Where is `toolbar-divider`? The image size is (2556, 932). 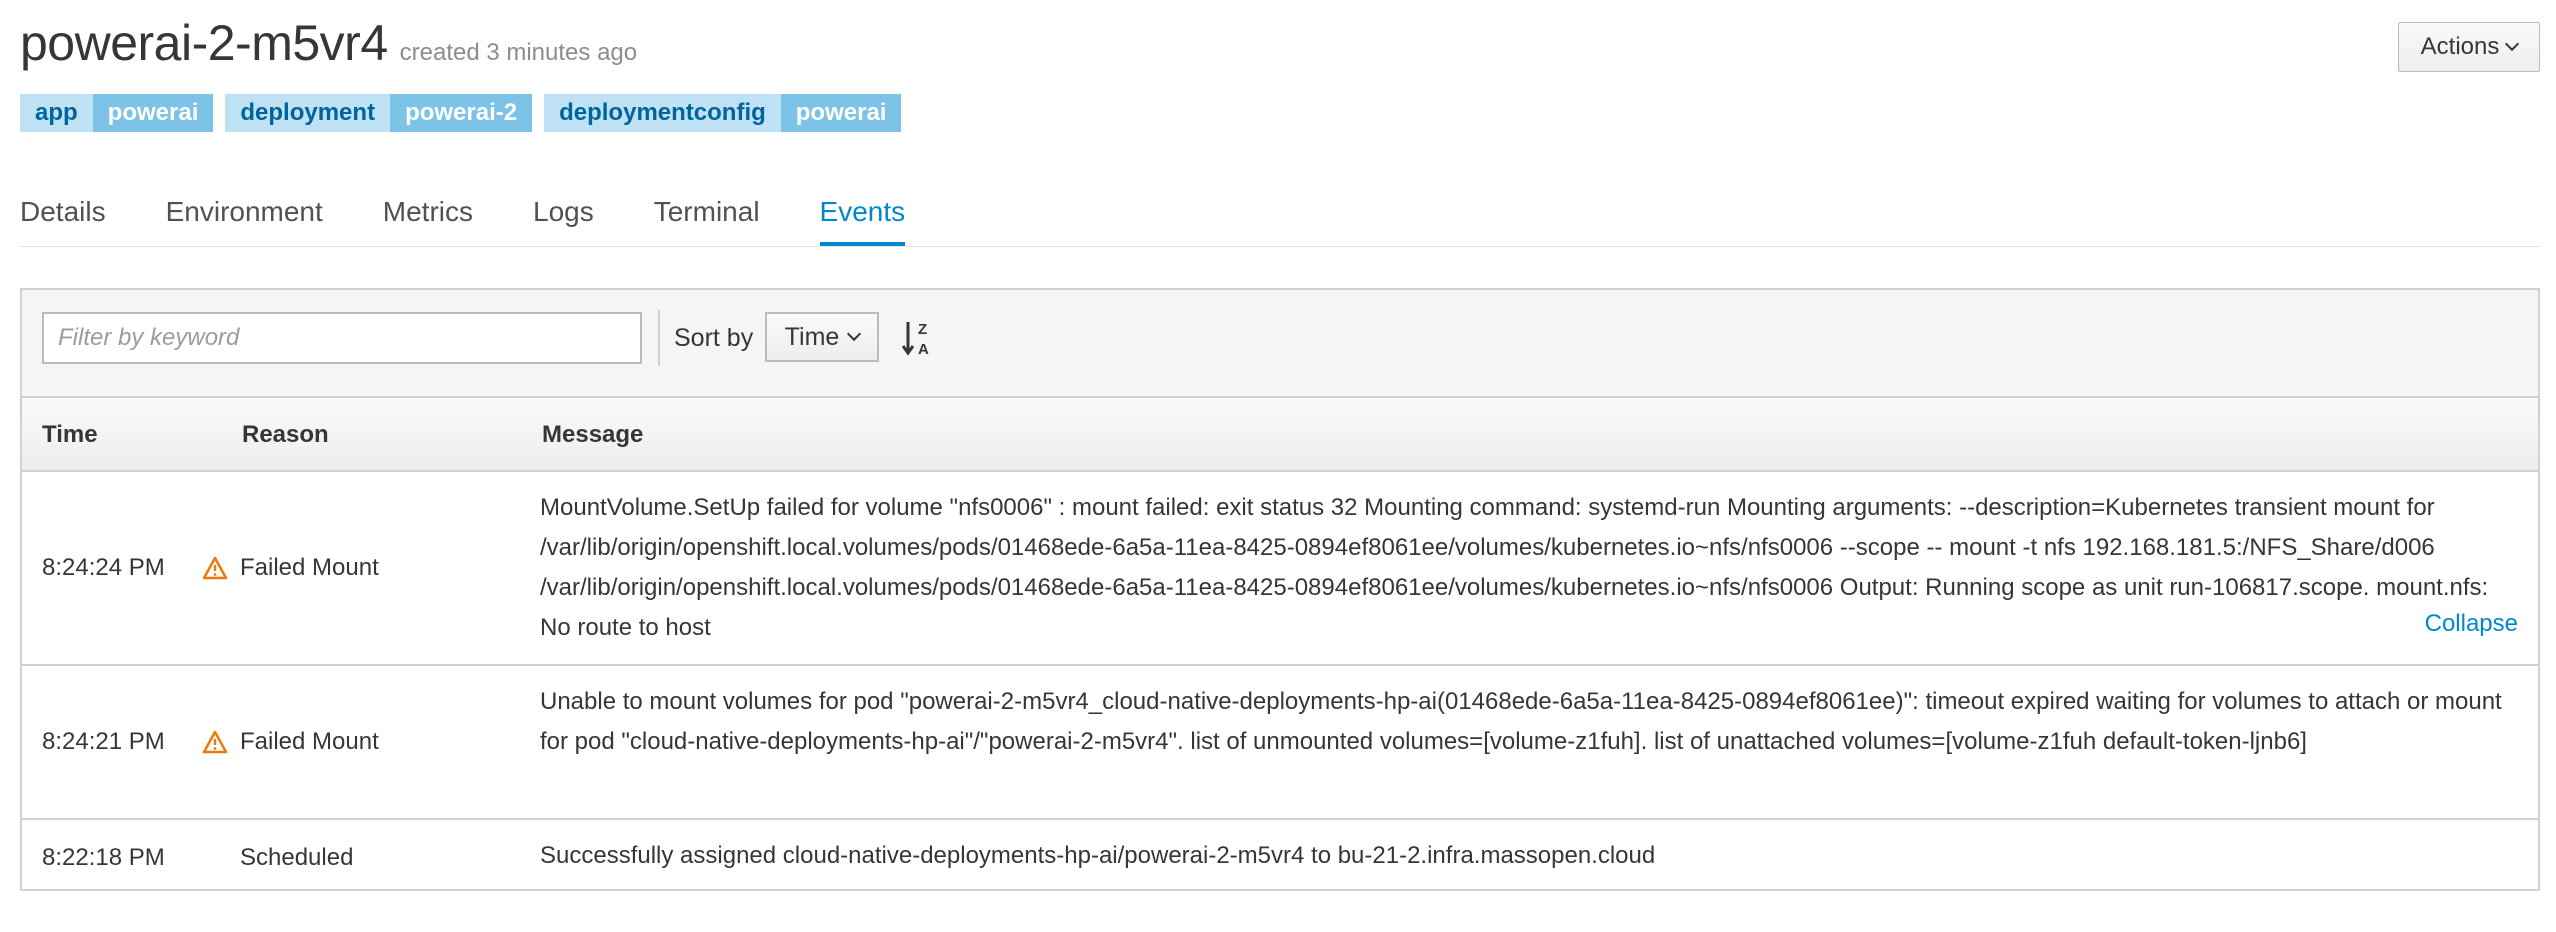 toolbar-divider is located at coordinates (659, 338).